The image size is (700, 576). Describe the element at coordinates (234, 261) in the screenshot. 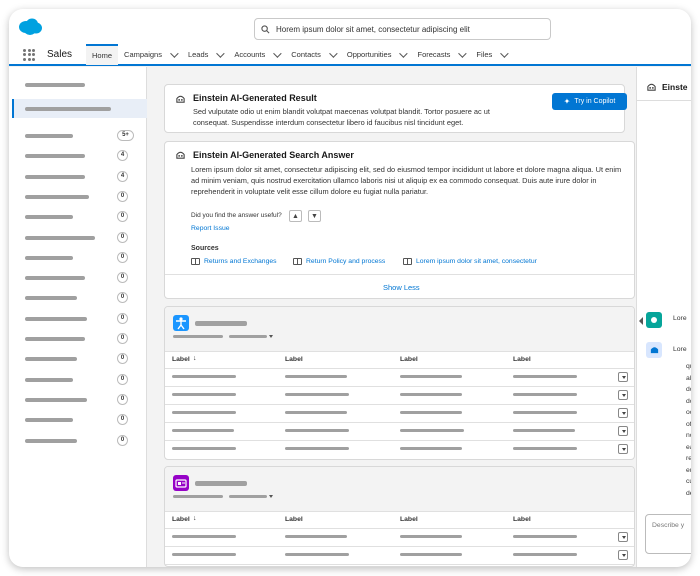

I see `source-link: Returns and Exchanges` at that location.